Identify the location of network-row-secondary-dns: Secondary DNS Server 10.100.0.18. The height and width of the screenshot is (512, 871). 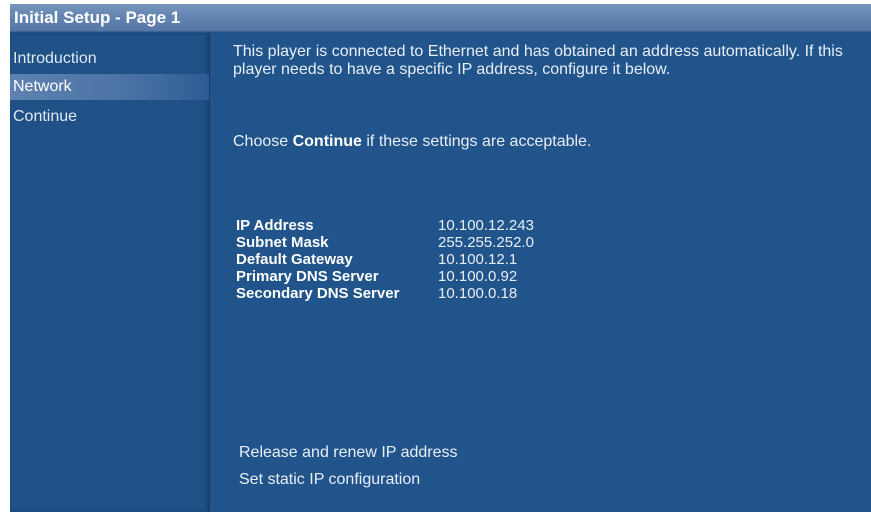
(486, 293).